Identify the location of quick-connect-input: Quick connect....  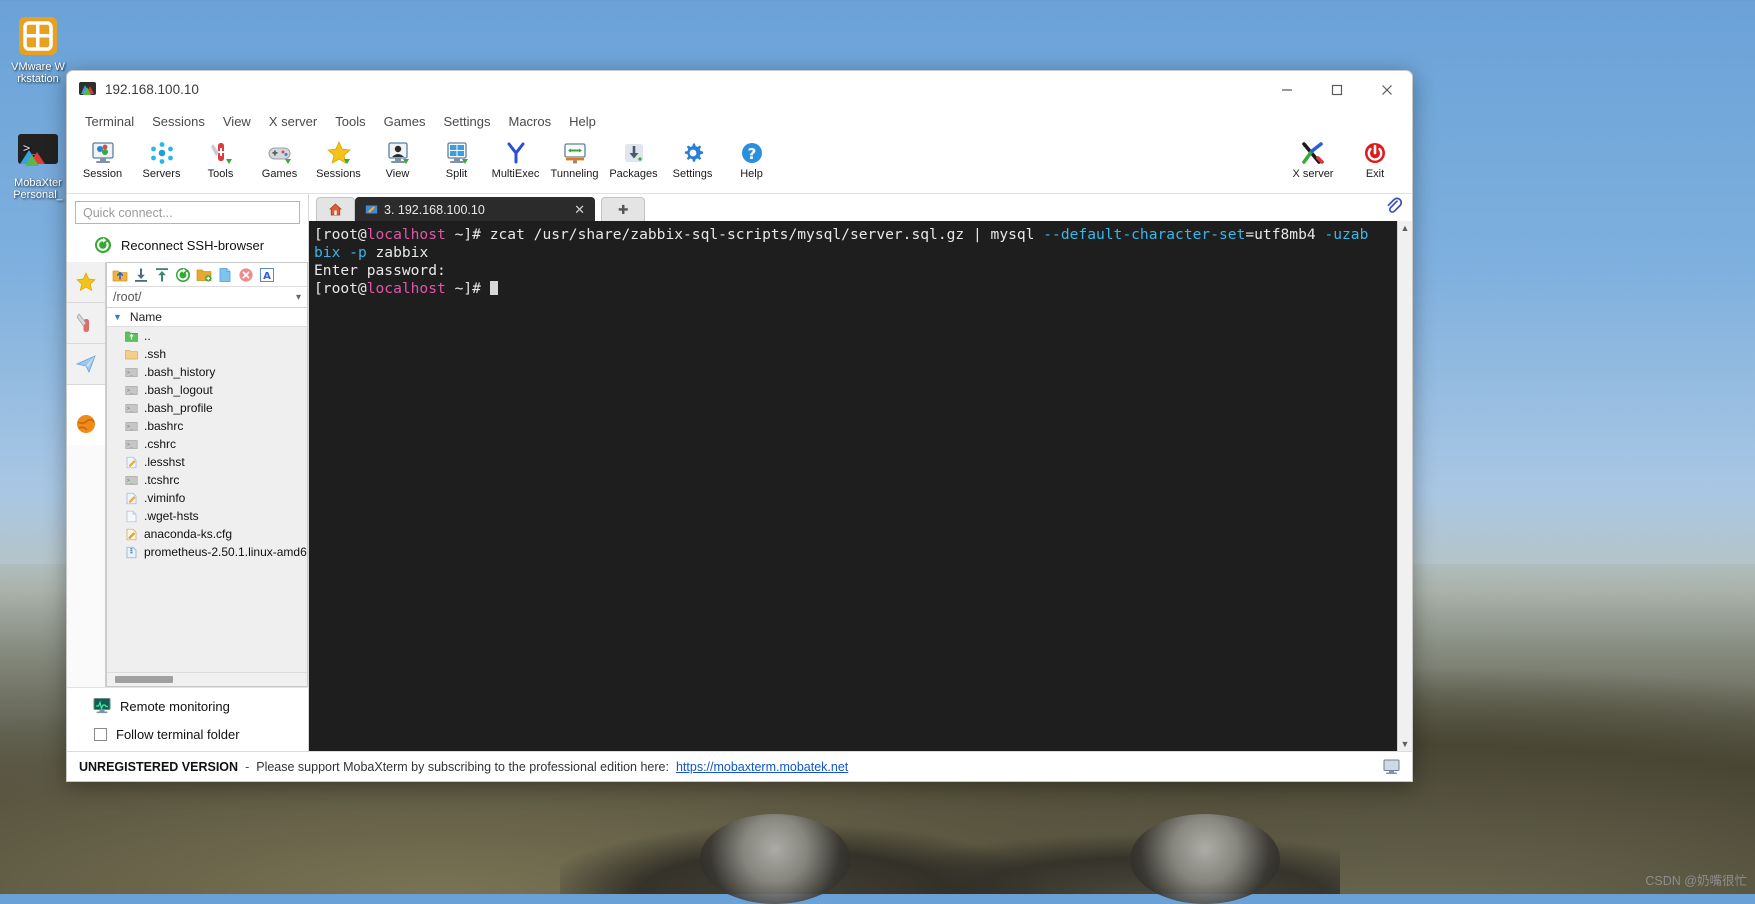
(187, 212).